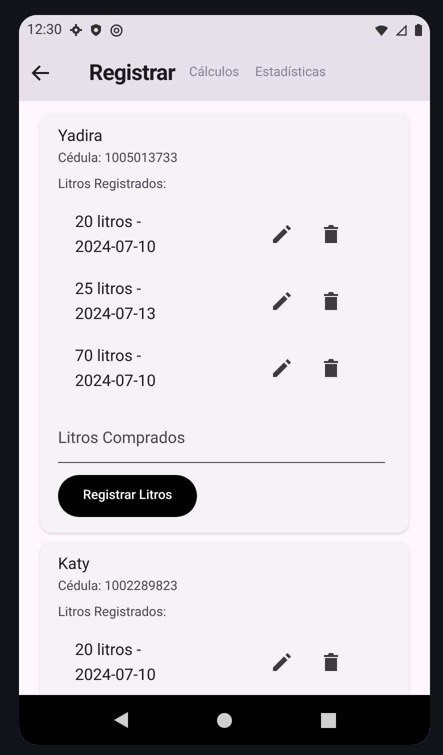 The height and width of the screenshot is (755, 443). What do you see at coordinates (118, 159) in the screenshot?
I see `id-number: Cédula: 1005013733` at bounding box center [118, 159].